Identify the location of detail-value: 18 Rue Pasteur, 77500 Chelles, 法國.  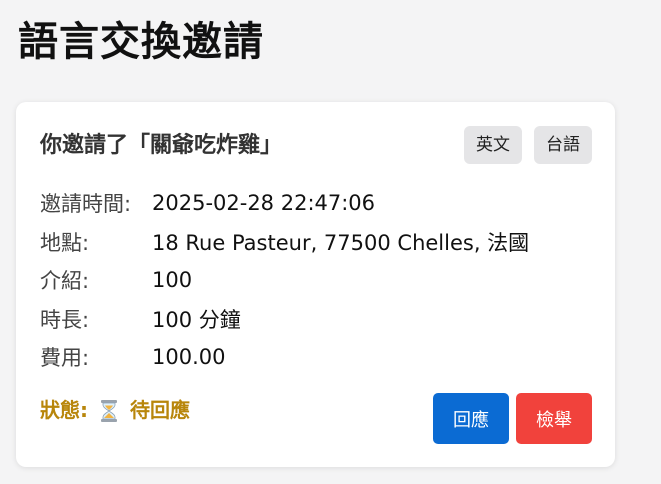
(341, 242).